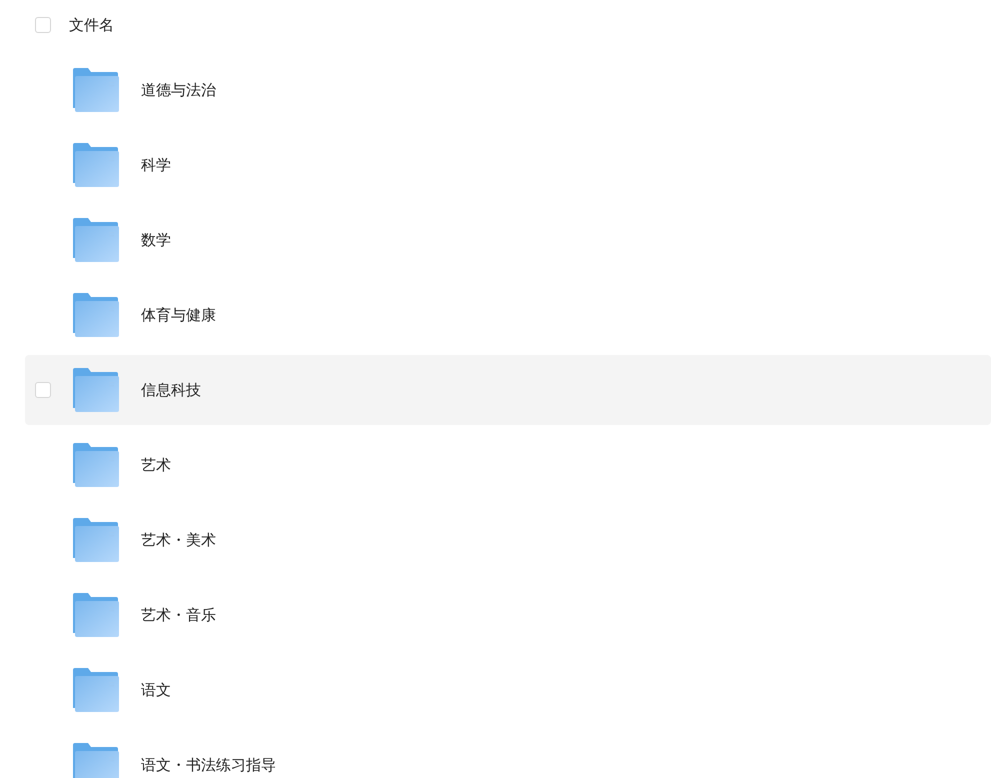  I want to click on folder-name: 语文, so click(156, 690).